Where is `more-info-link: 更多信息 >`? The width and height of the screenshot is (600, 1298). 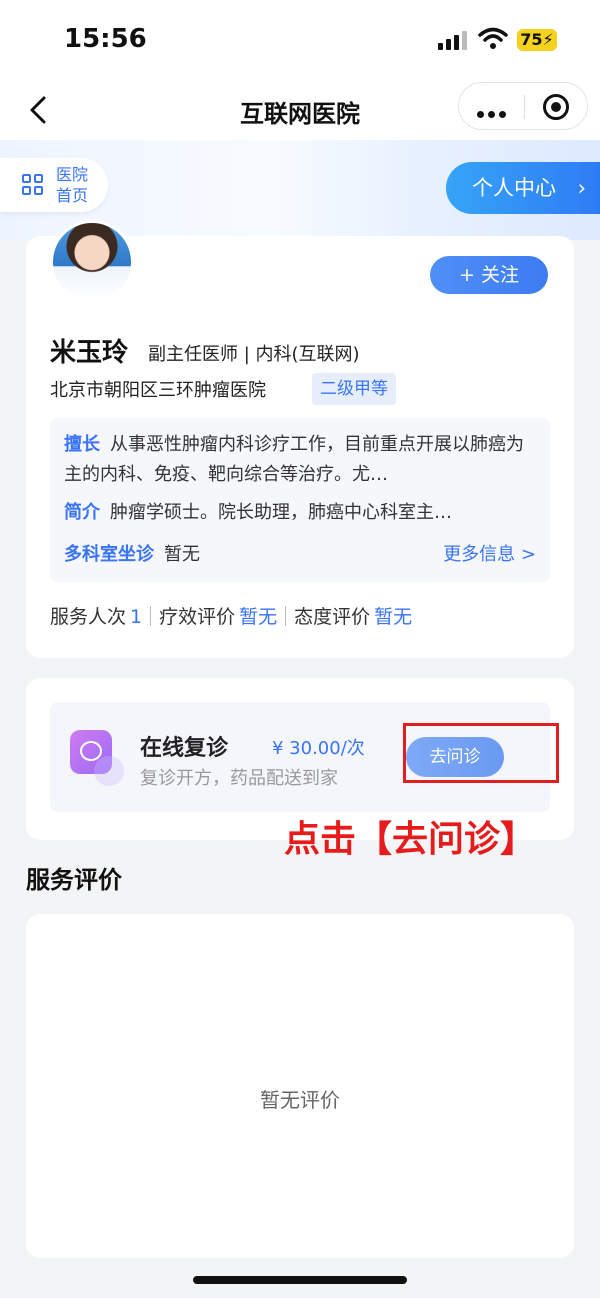
more-info-link: 更多信息 > is located at coordinates (489, 555).